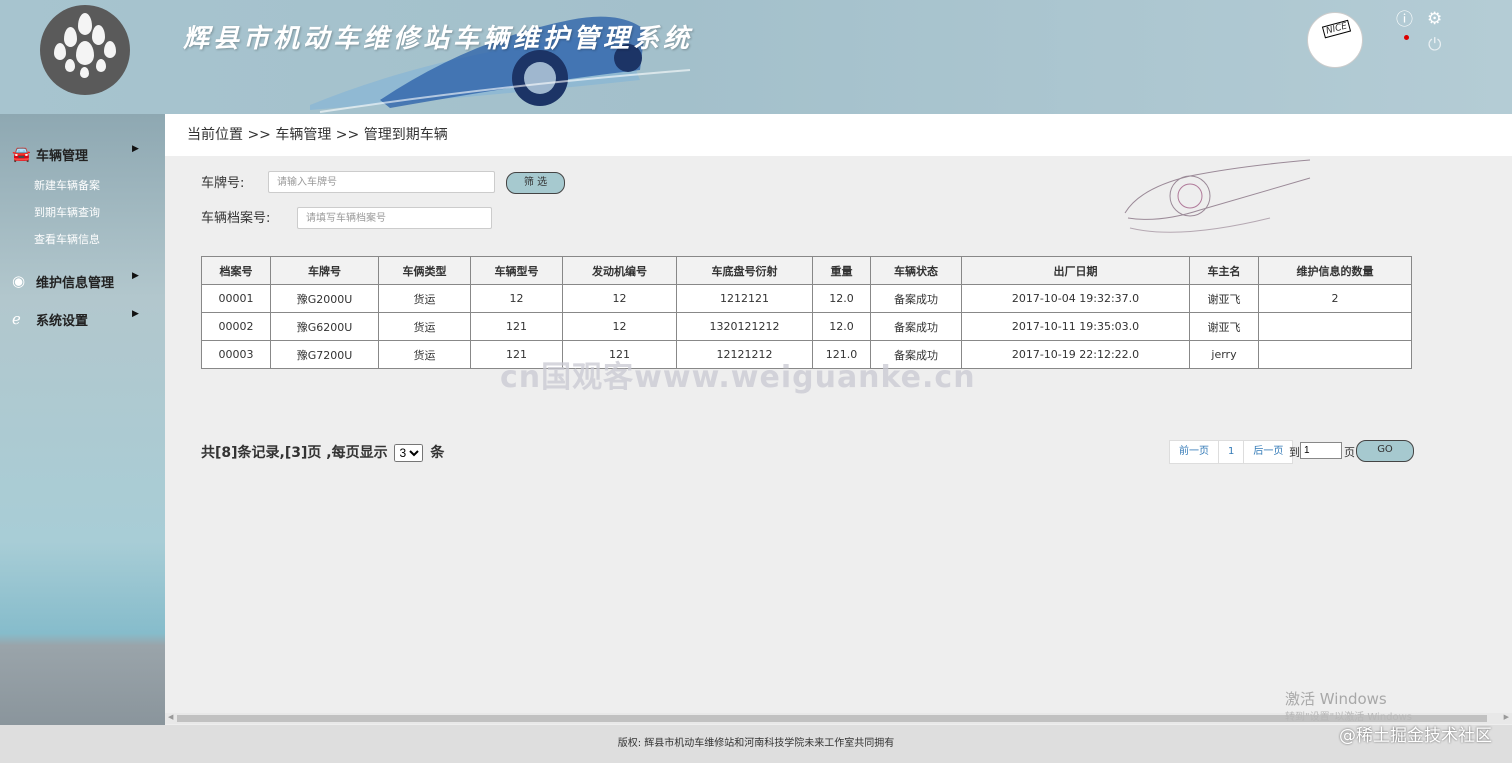 This screenshot has width=1512, height=763. Describe the element at coordinates (85, 50) in the screenshot. I see `logo` at that location.